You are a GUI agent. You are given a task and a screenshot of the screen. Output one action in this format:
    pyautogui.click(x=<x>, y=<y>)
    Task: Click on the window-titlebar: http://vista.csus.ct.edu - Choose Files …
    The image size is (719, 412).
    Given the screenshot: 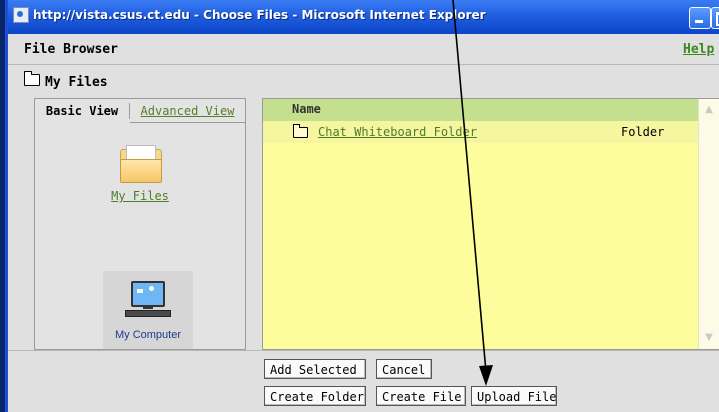 What is the action you would take?
    pyautogui.click(x=363, y=17)
    